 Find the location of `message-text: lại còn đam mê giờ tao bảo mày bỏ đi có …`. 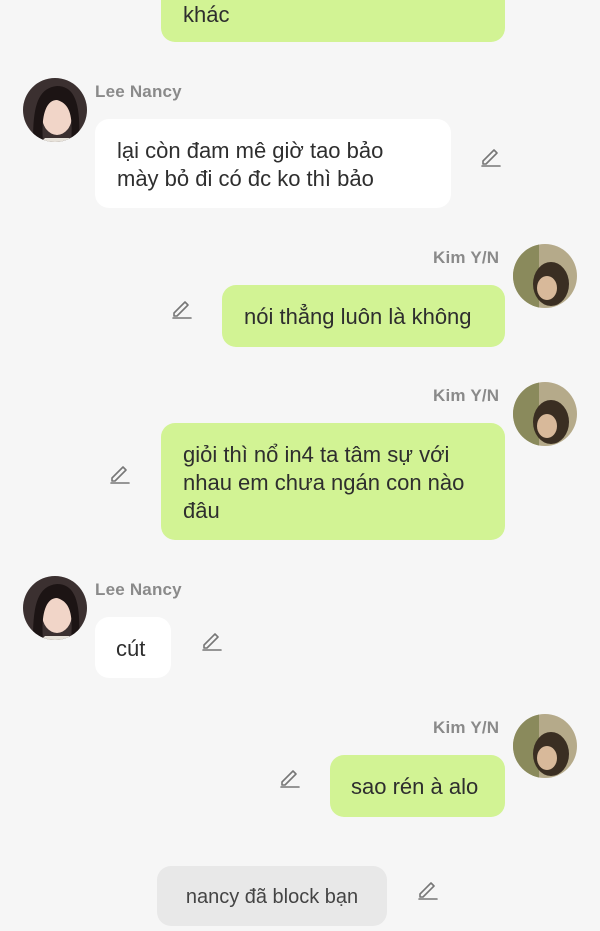

message-text: lại còn đam mê giờ tao bảo mày bỏ đi có … is located at coordinates (250, 164).